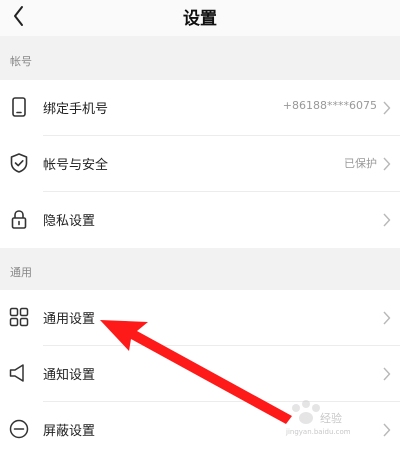  Describe the element at coordinates (76, 109) in the screenshot. I see `list-item-label: 绑定手机号` at that location.